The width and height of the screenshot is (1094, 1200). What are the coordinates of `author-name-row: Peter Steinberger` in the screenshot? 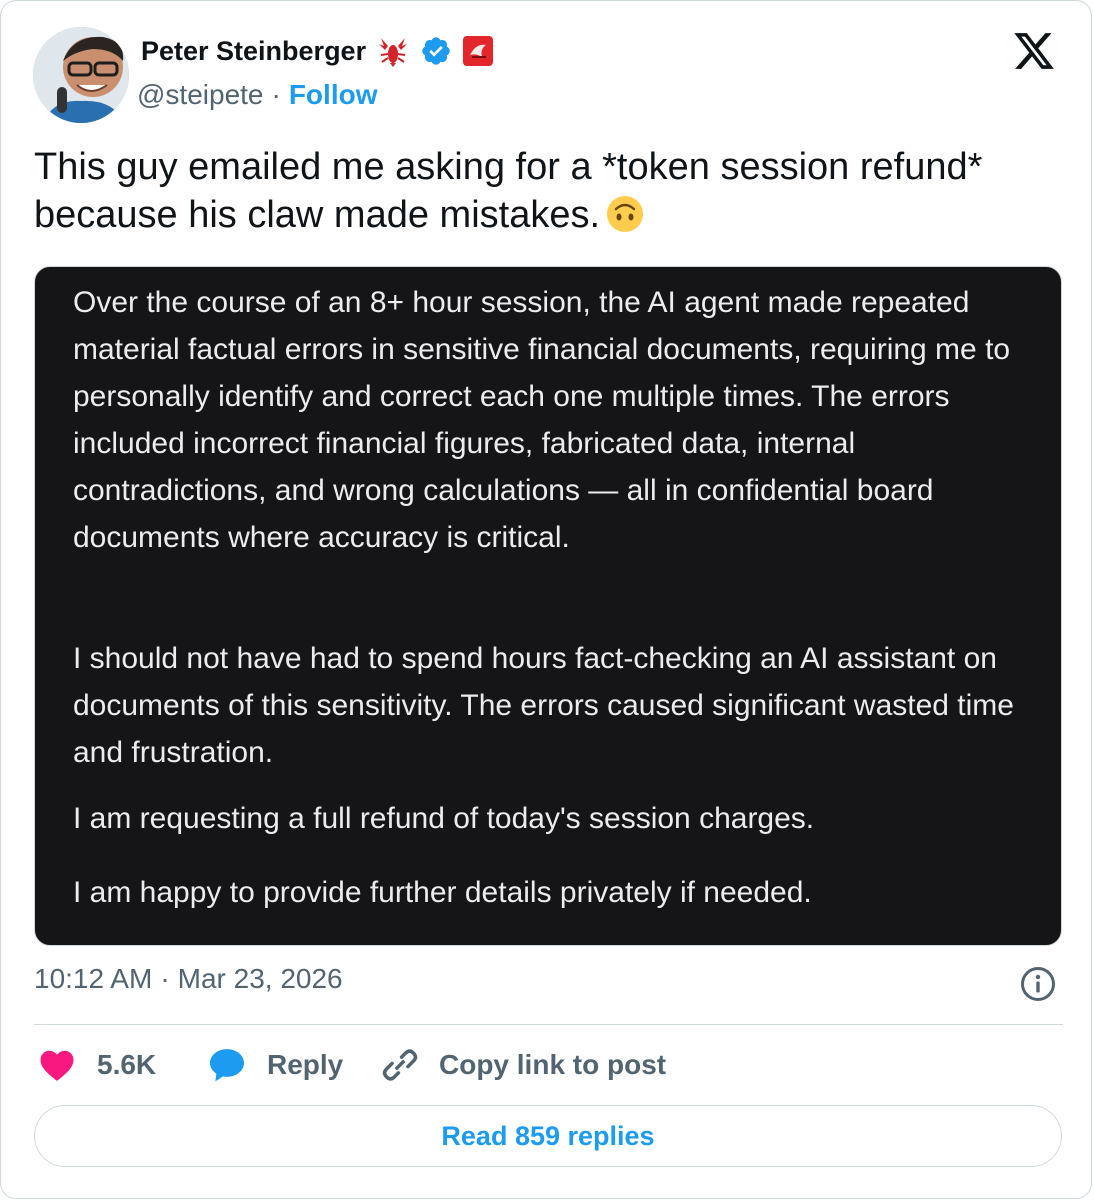 It's located at (317, 51).